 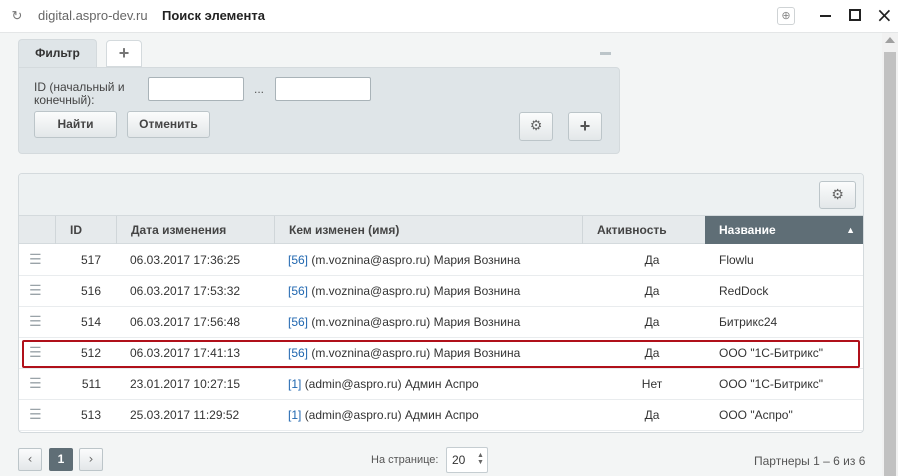 I want to click on window-domain: digital.aspro-dev.ru, so click(x=93, y=15).